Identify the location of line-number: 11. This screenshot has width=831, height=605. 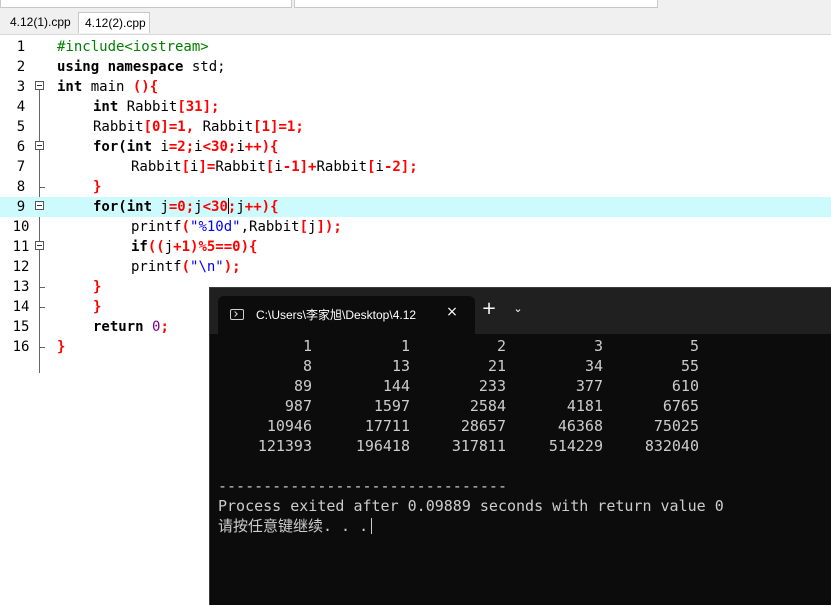
(21, 247).